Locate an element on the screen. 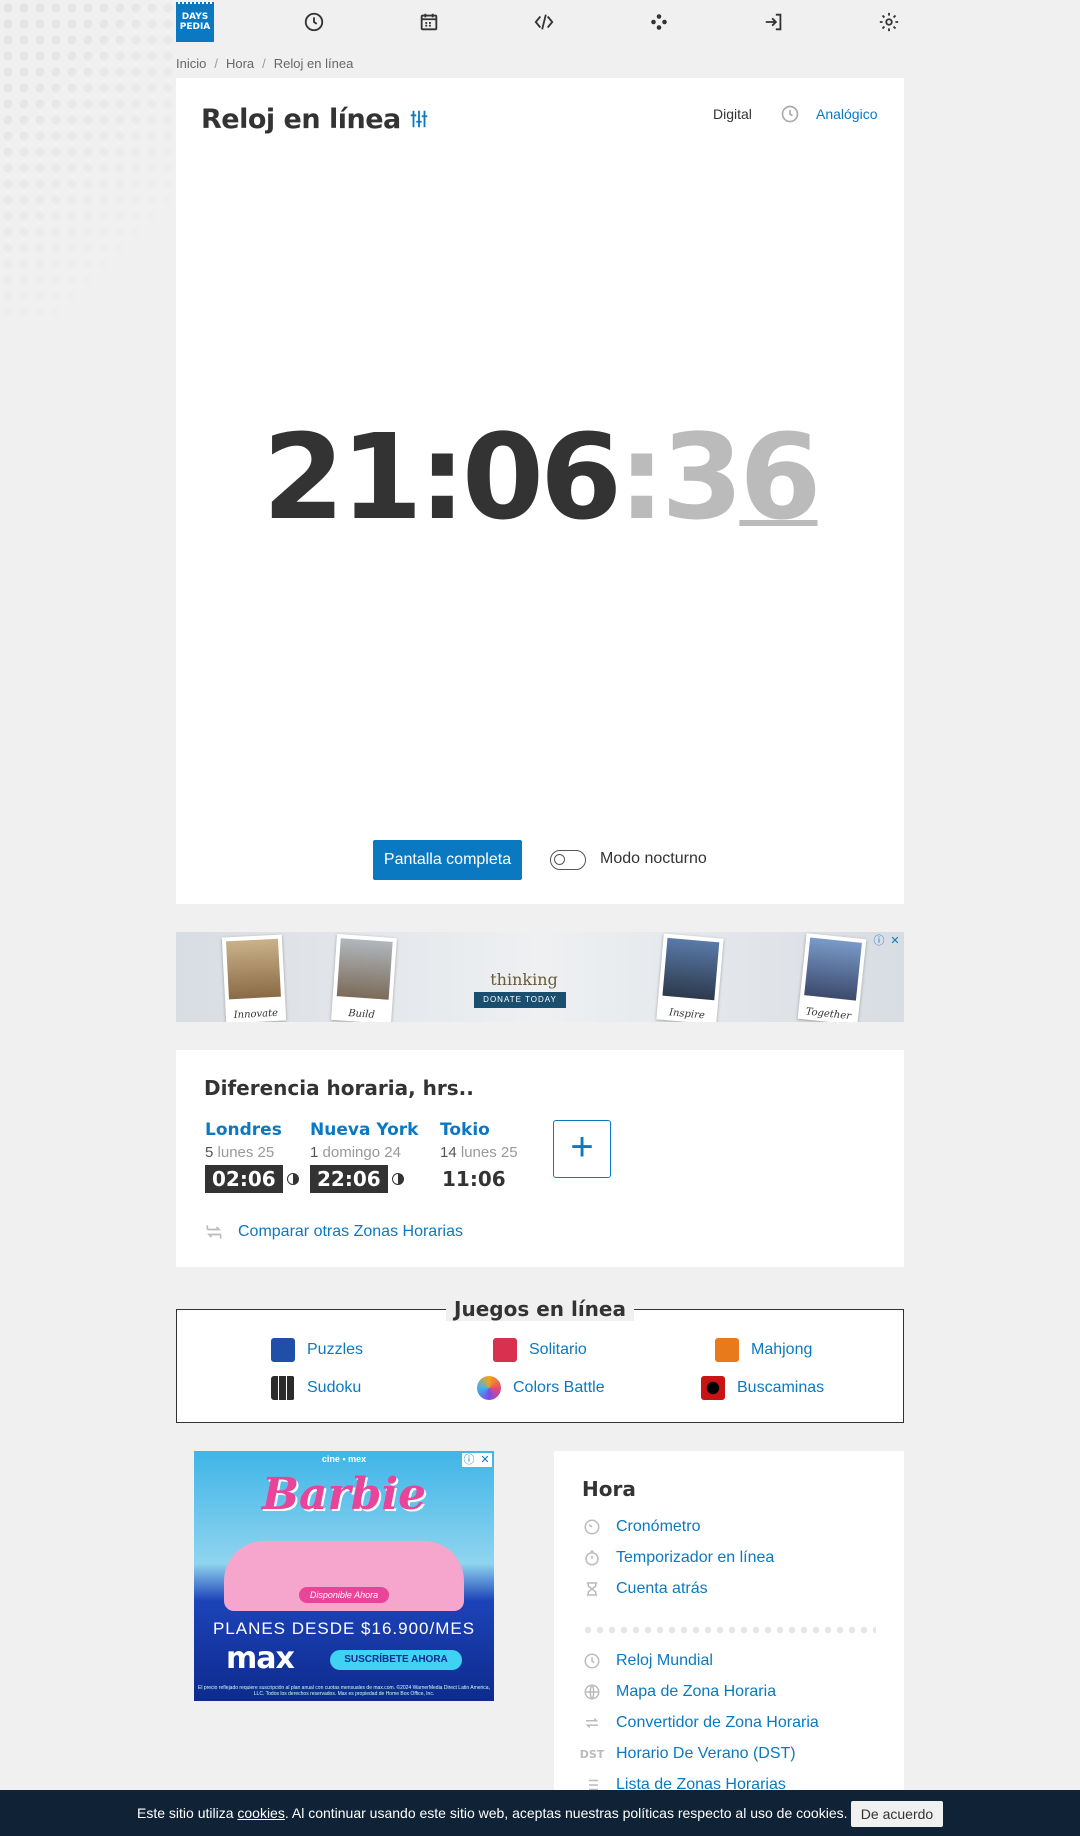 This screenshot has width=1080, height=1836. city-time: 02:06 is located at coordinates (252, 1179).